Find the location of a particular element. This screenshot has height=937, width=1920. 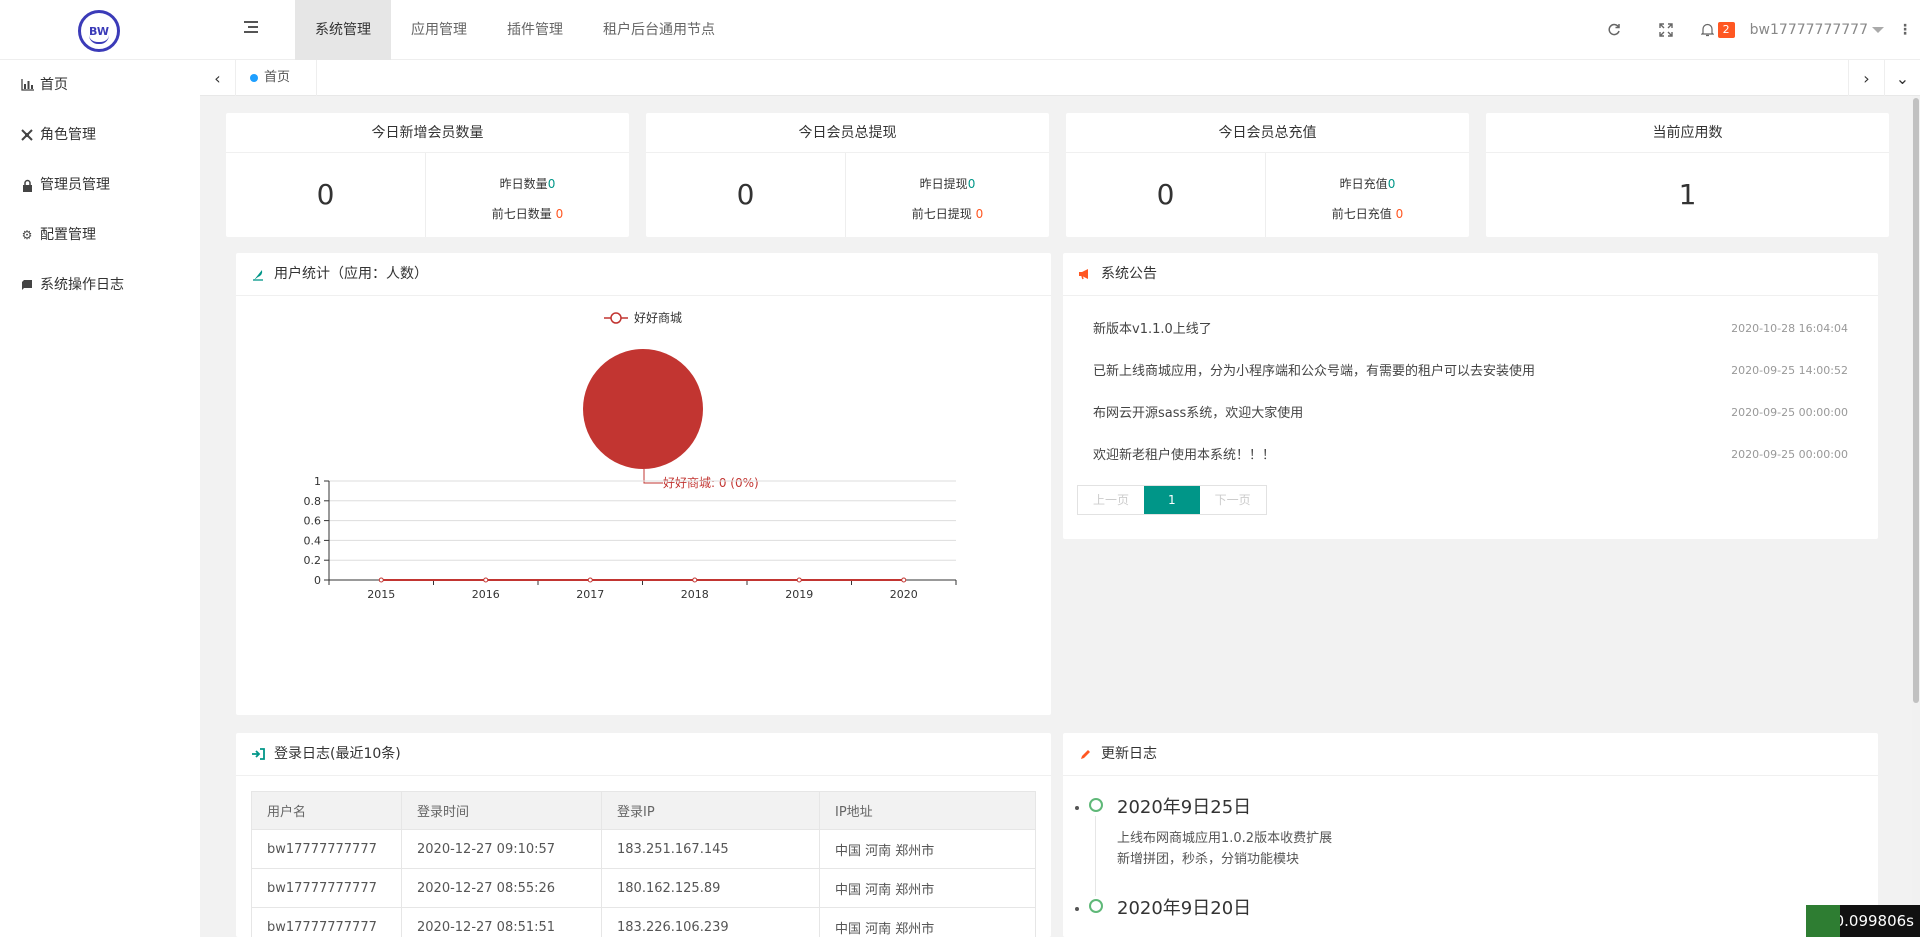

y-tick-label: 0.6 is located at coordinates (313, 521).